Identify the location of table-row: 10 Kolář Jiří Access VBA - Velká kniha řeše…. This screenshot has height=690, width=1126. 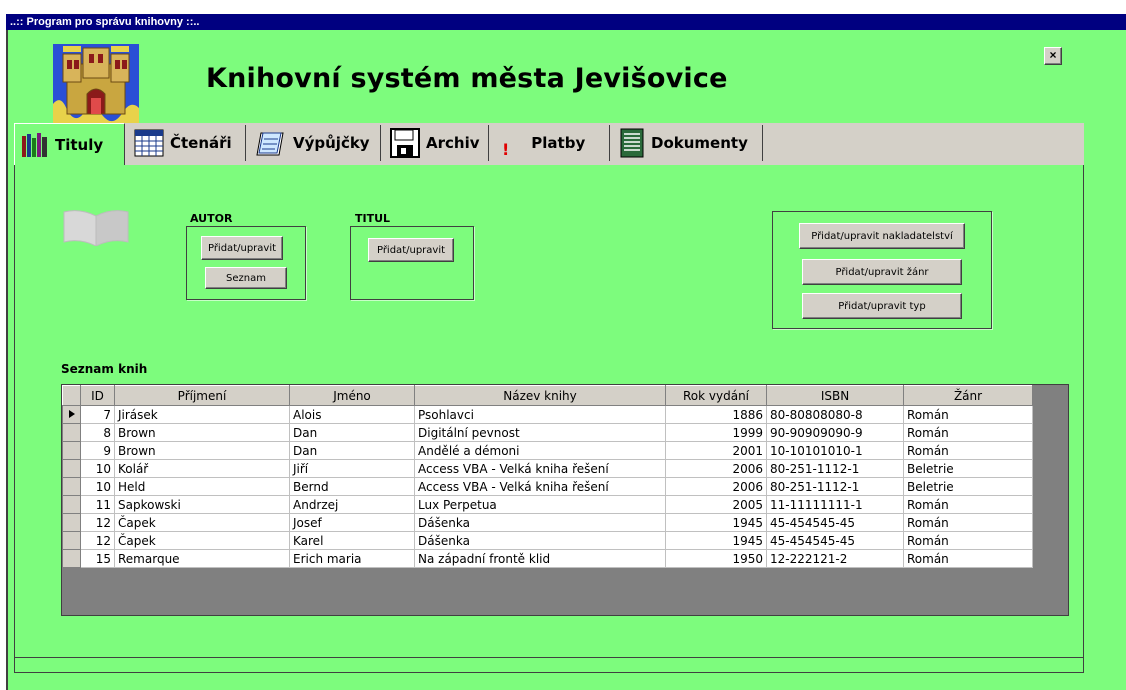
(547, 468).